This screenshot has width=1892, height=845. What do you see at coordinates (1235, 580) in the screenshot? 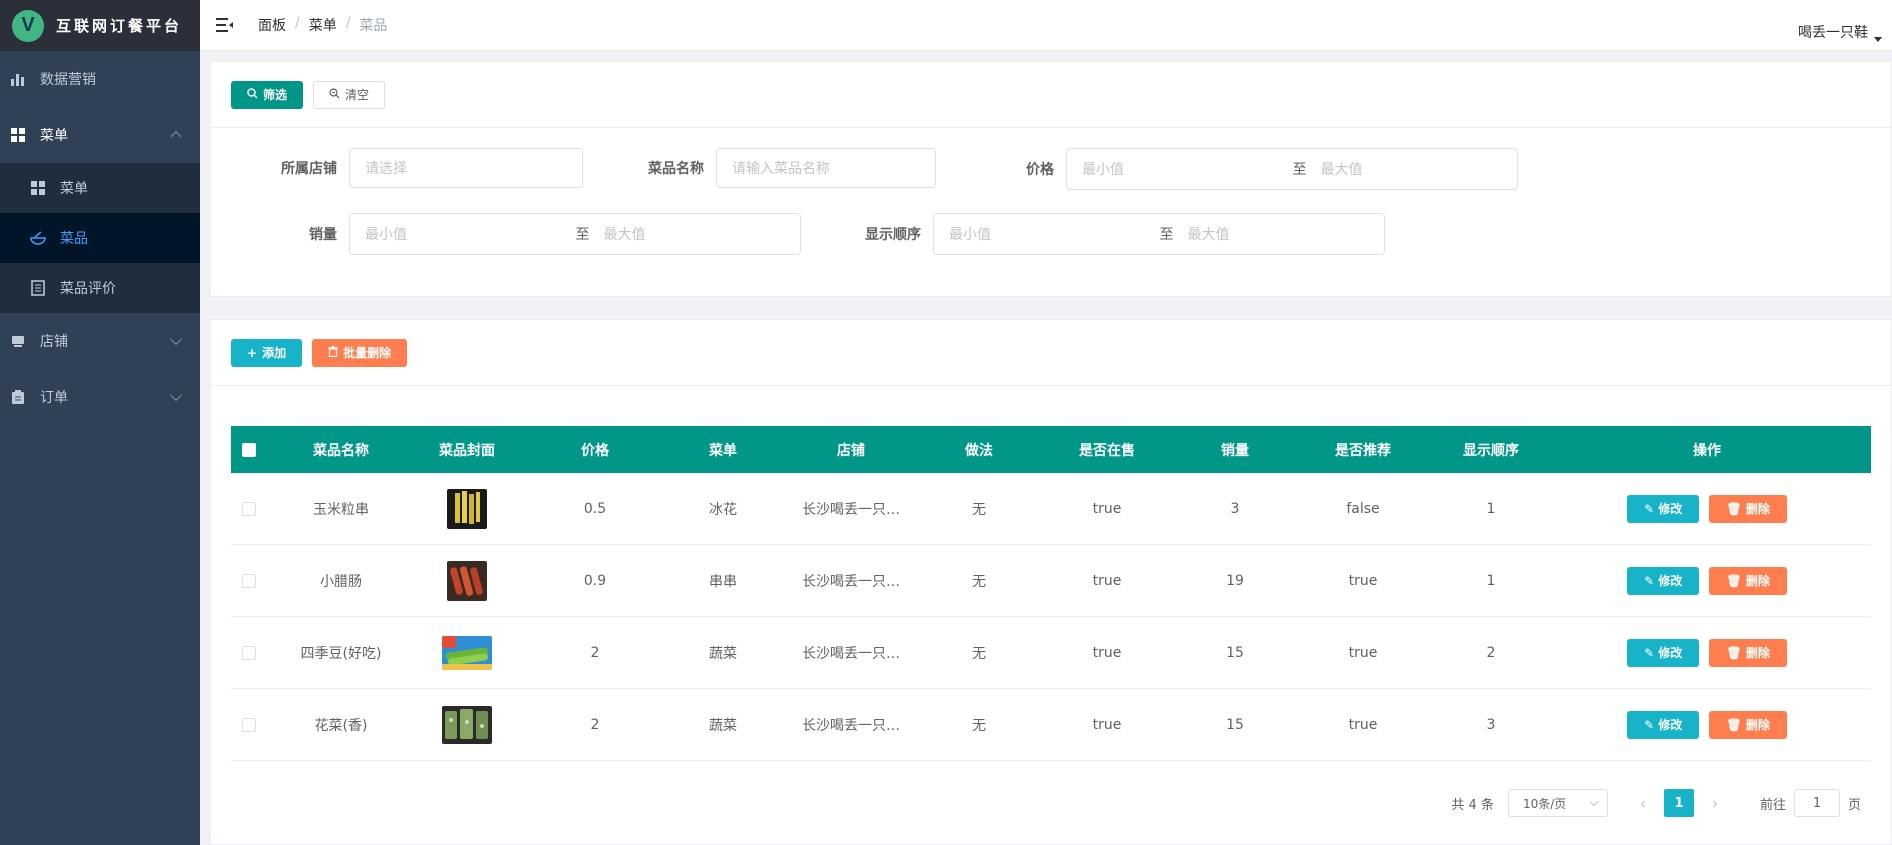
I see `dish-sales: 19` at bounding box center [1235, 580].